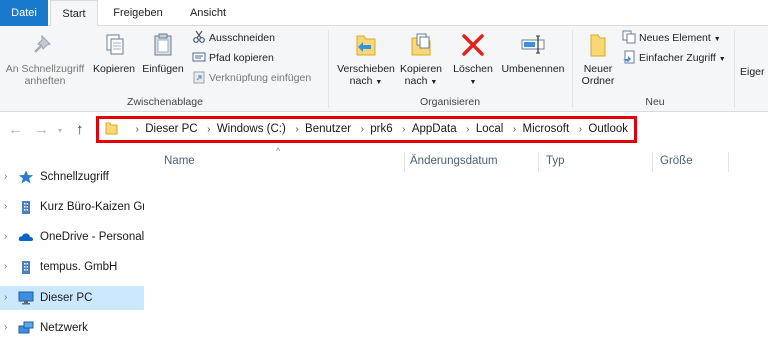 The height and width of the screenshot is (359, 768). I want to click on easy-access-button: Einfacher Zugriff ▼, so click(674, 58).